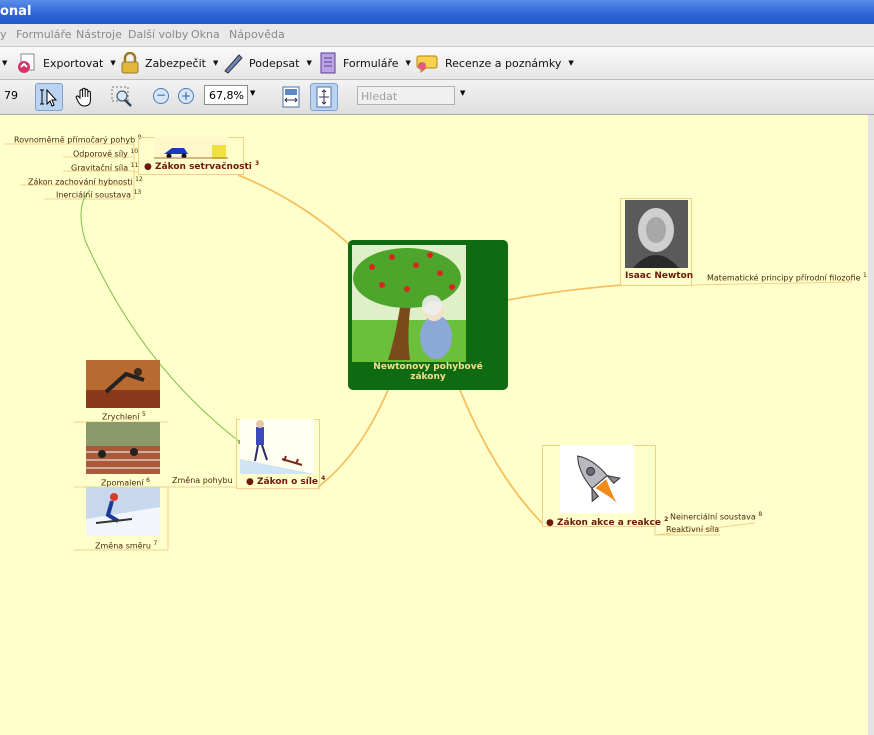 This screenshot has width=874, height=735. I want to click on branch-newton, so click(565, 292).